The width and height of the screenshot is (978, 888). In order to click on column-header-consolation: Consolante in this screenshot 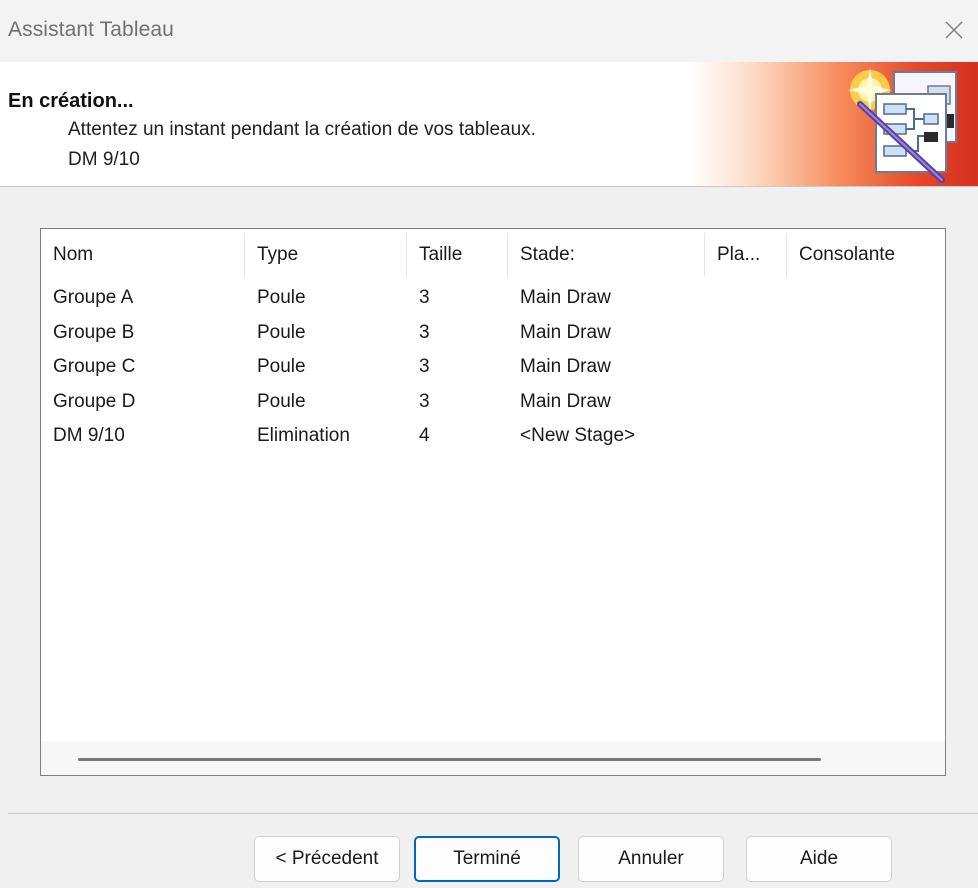, I will do `click(866, 255)`.